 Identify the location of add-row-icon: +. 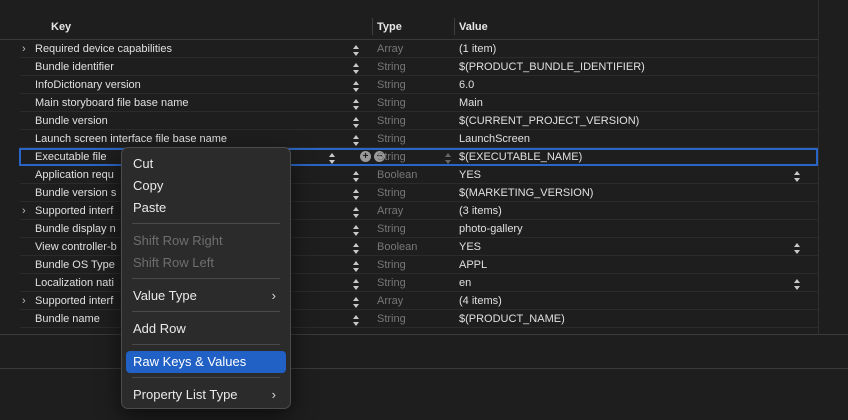
(365, 156).